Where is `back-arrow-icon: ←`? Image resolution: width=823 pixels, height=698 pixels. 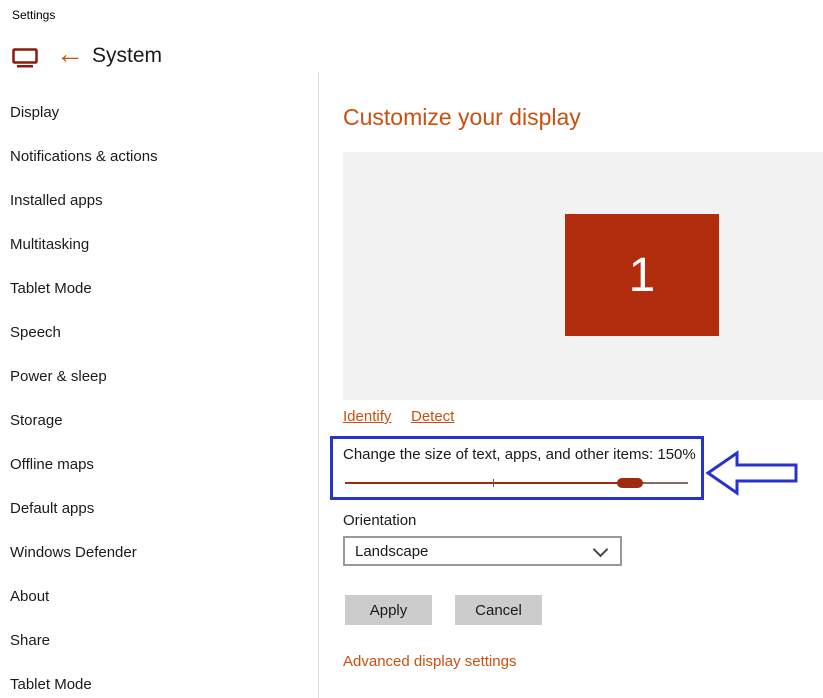
back-arrow-icon: ← is located at coordinates (70, 54).